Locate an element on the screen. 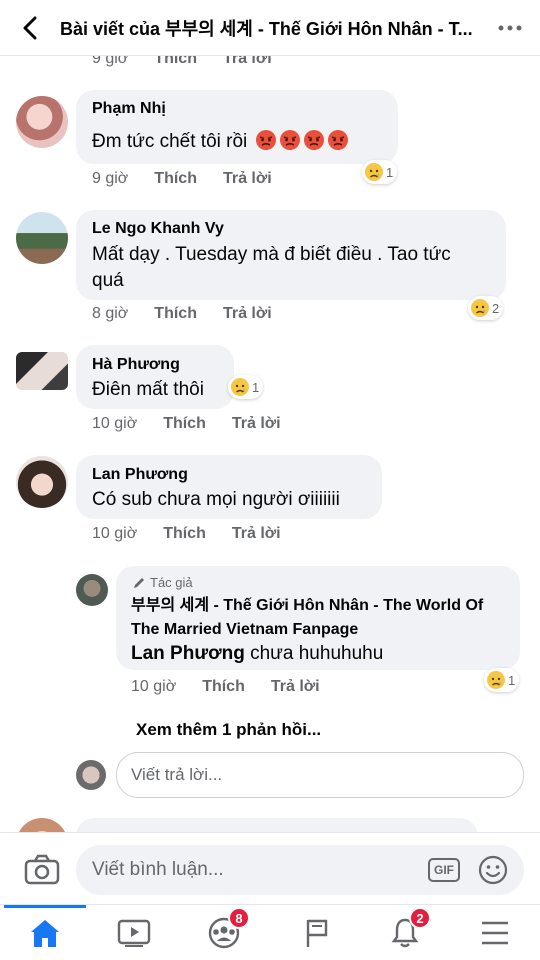 This screenshot has height=960, width=540. comment-text: Đm tức chết tôi rồi is located at coordinates (220, 142).